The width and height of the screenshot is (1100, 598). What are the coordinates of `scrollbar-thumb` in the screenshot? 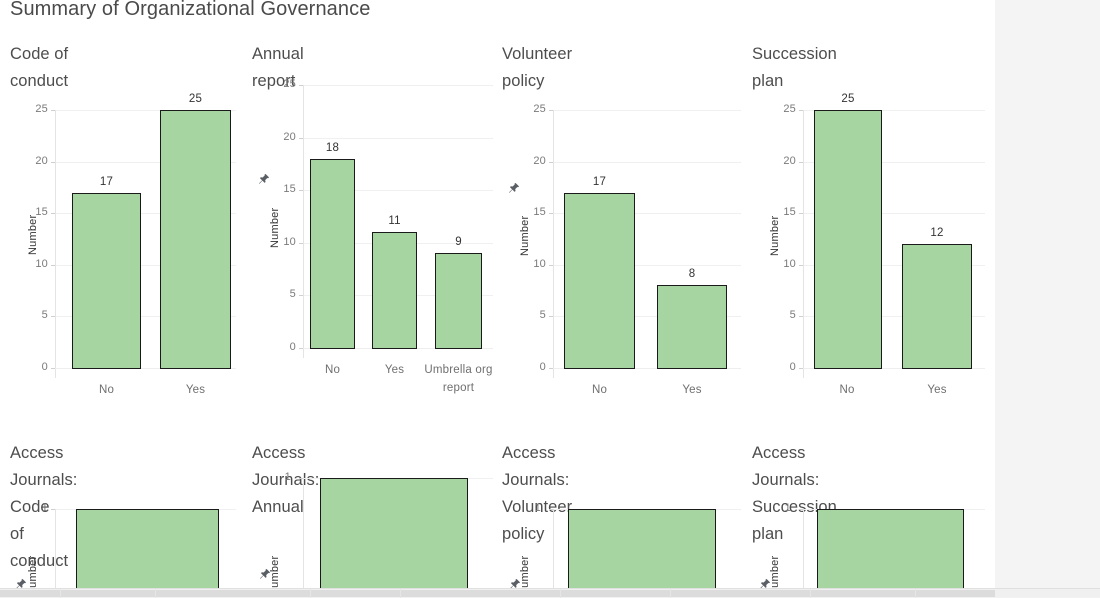 It's located at (497, 593).